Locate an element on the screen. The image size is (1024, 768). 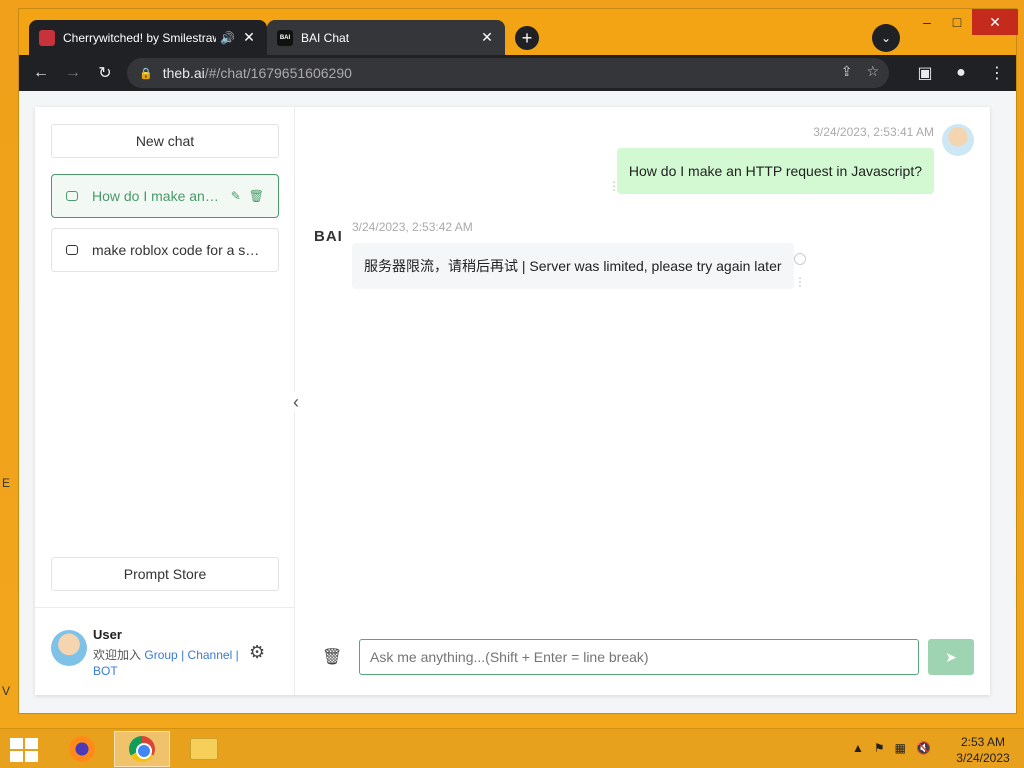
firefox-icon is located at coordinates (82, 749).